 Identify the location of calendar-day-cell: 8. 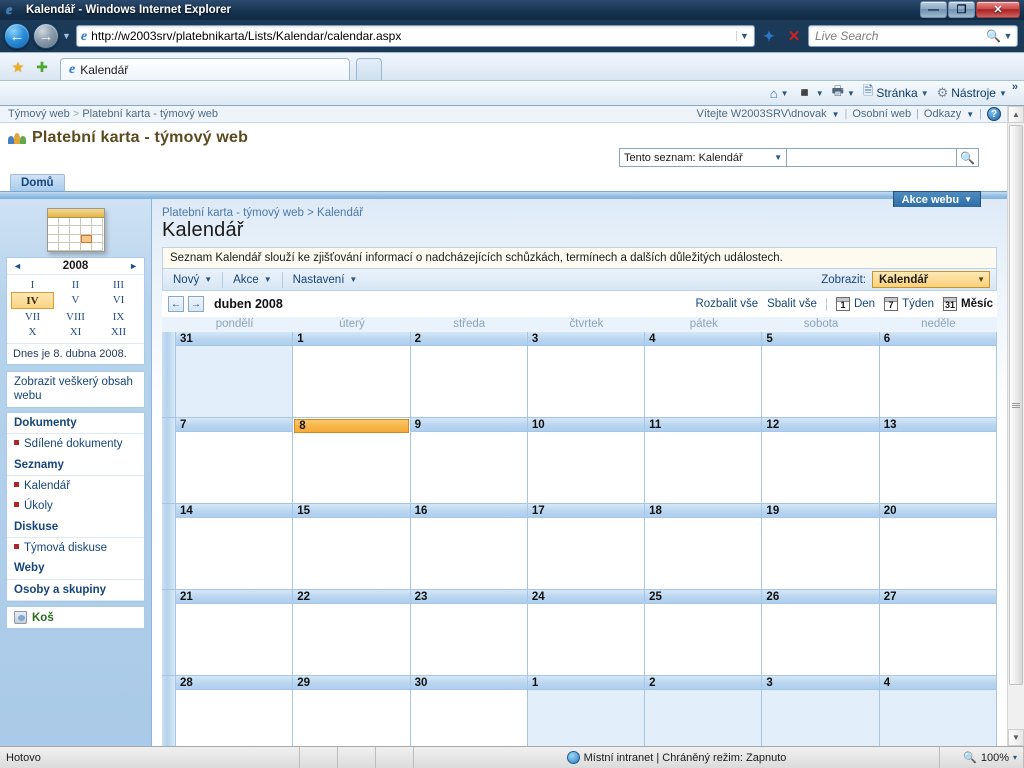
(352, 461).